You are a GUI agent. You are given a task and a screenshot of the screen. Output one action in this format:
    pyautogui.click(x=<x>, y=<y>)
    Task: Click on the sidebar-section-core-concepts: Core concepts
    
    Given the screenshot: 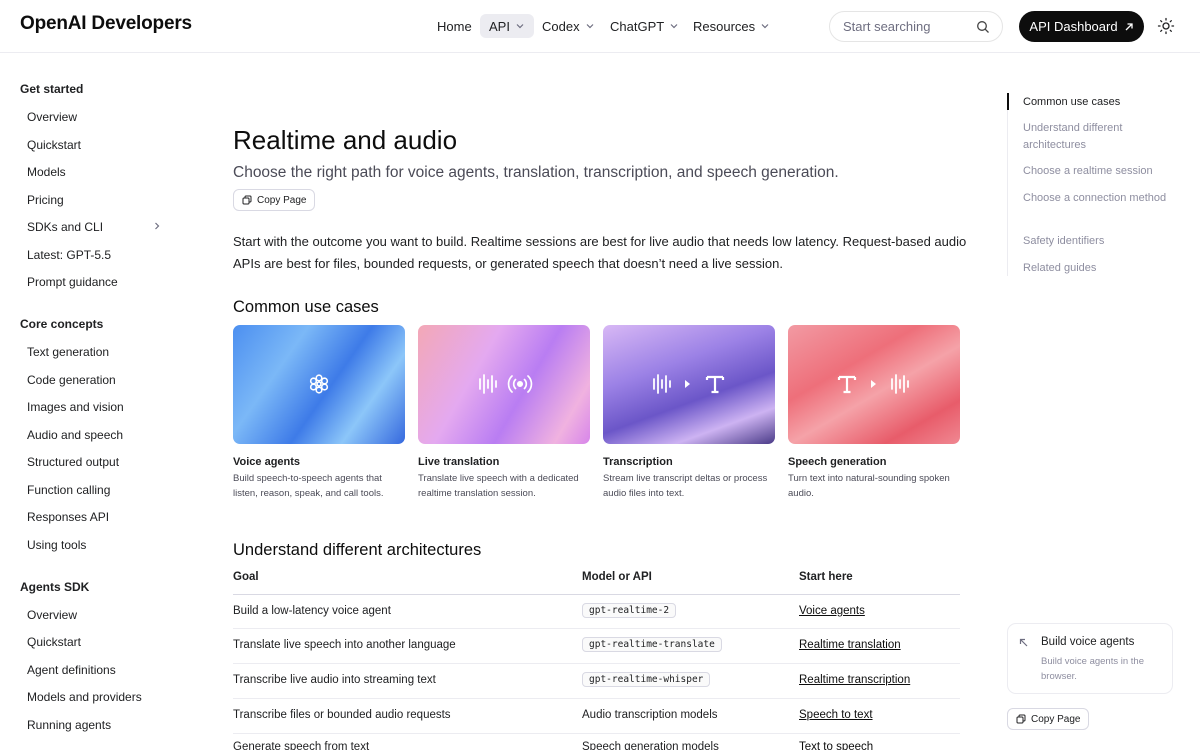 What is the action you would take?
    pyautogui.click(x=62, y=324)
    